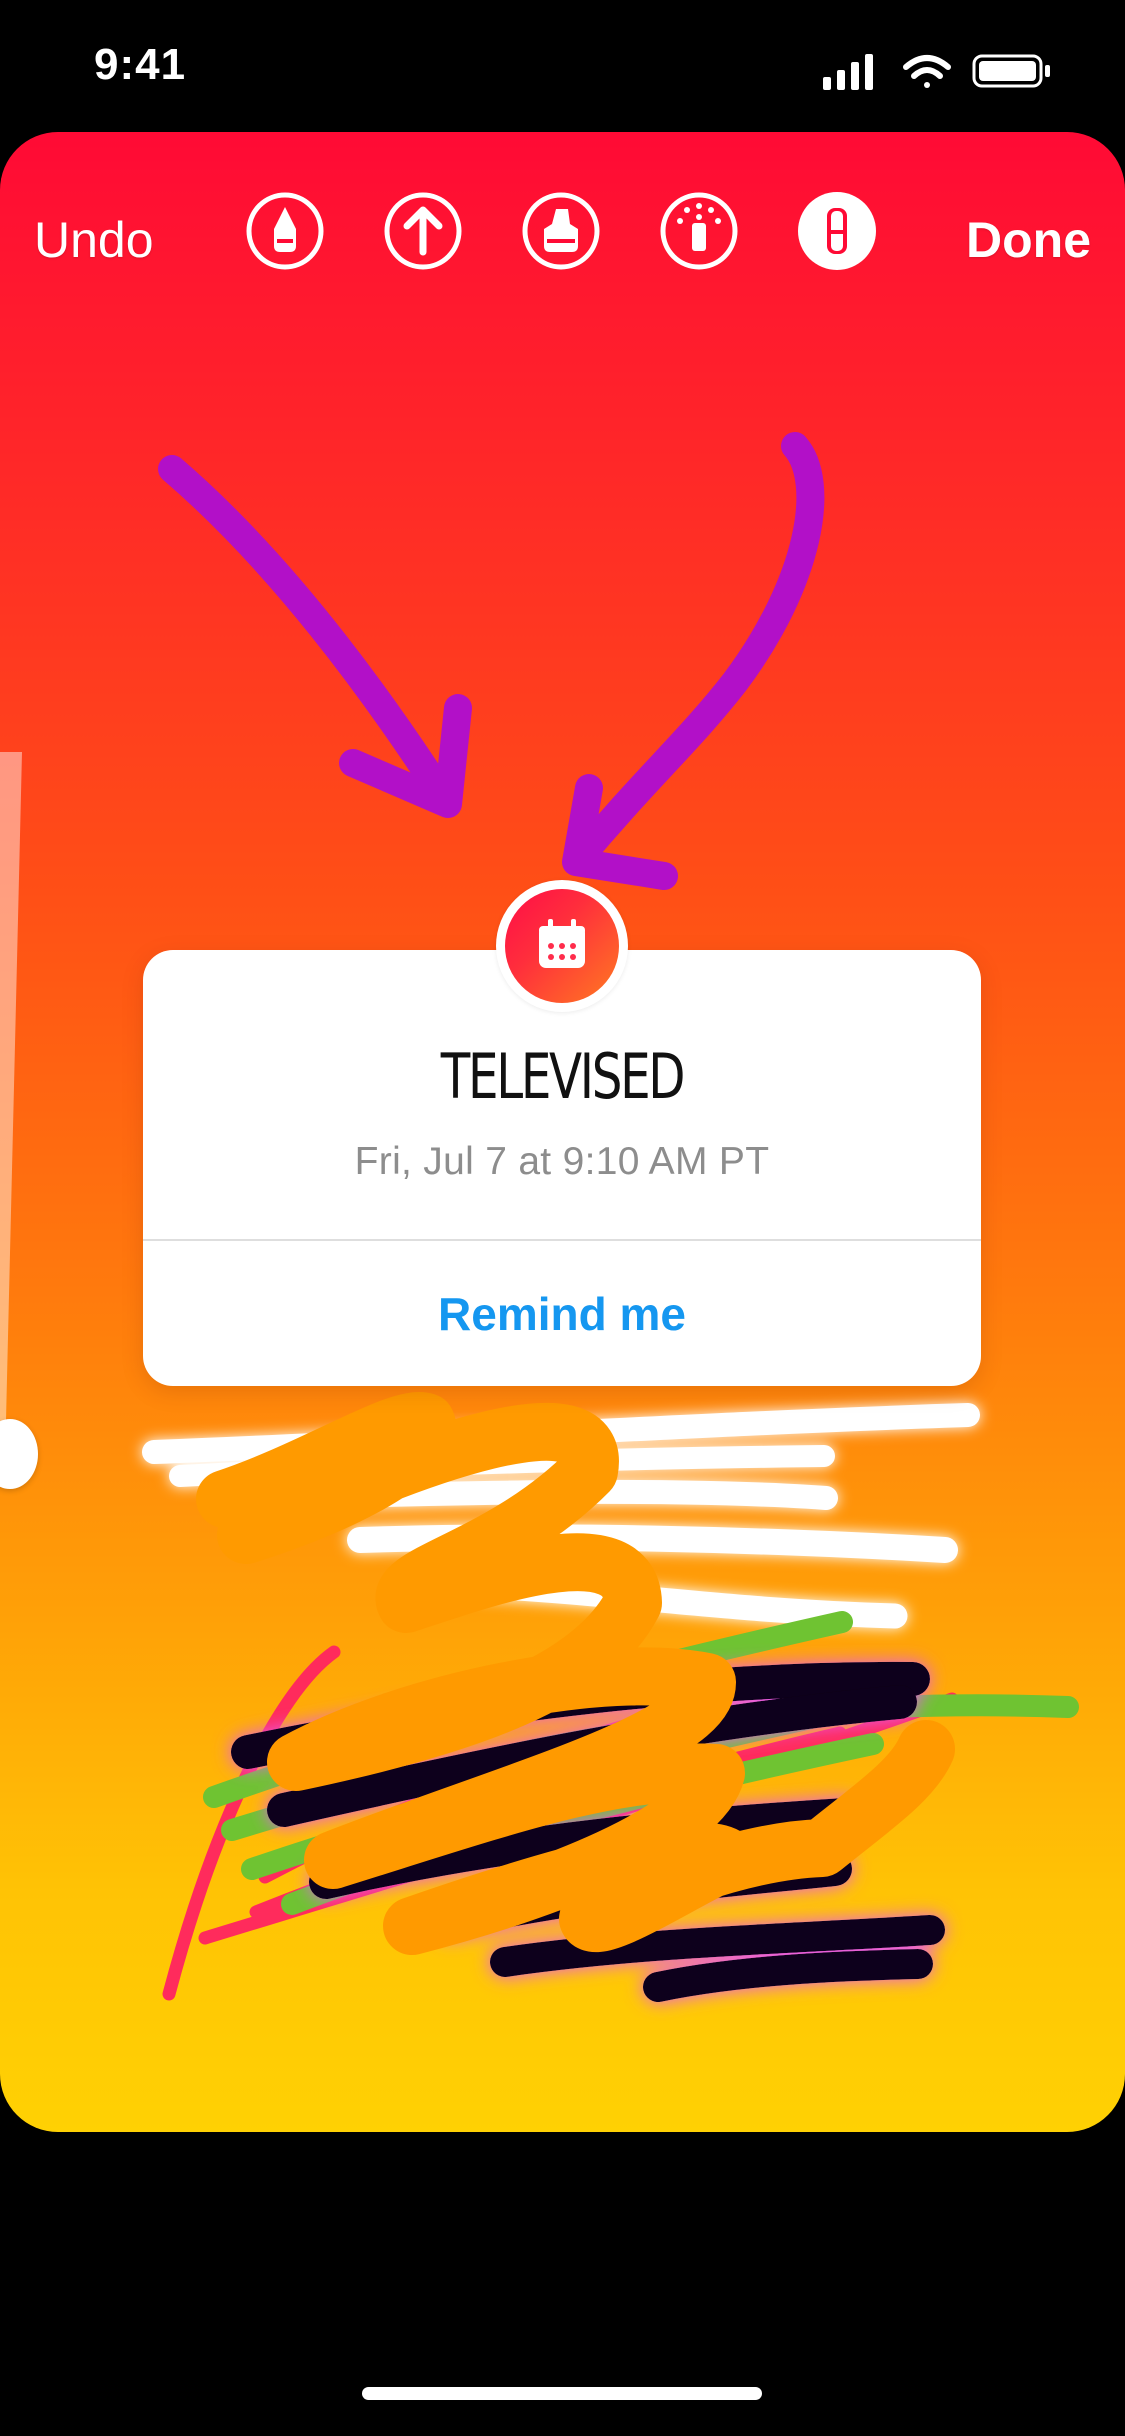 The width and height of the screenshot is (1125, 2436). I want to click on calendar-icon, so click(562, 946).